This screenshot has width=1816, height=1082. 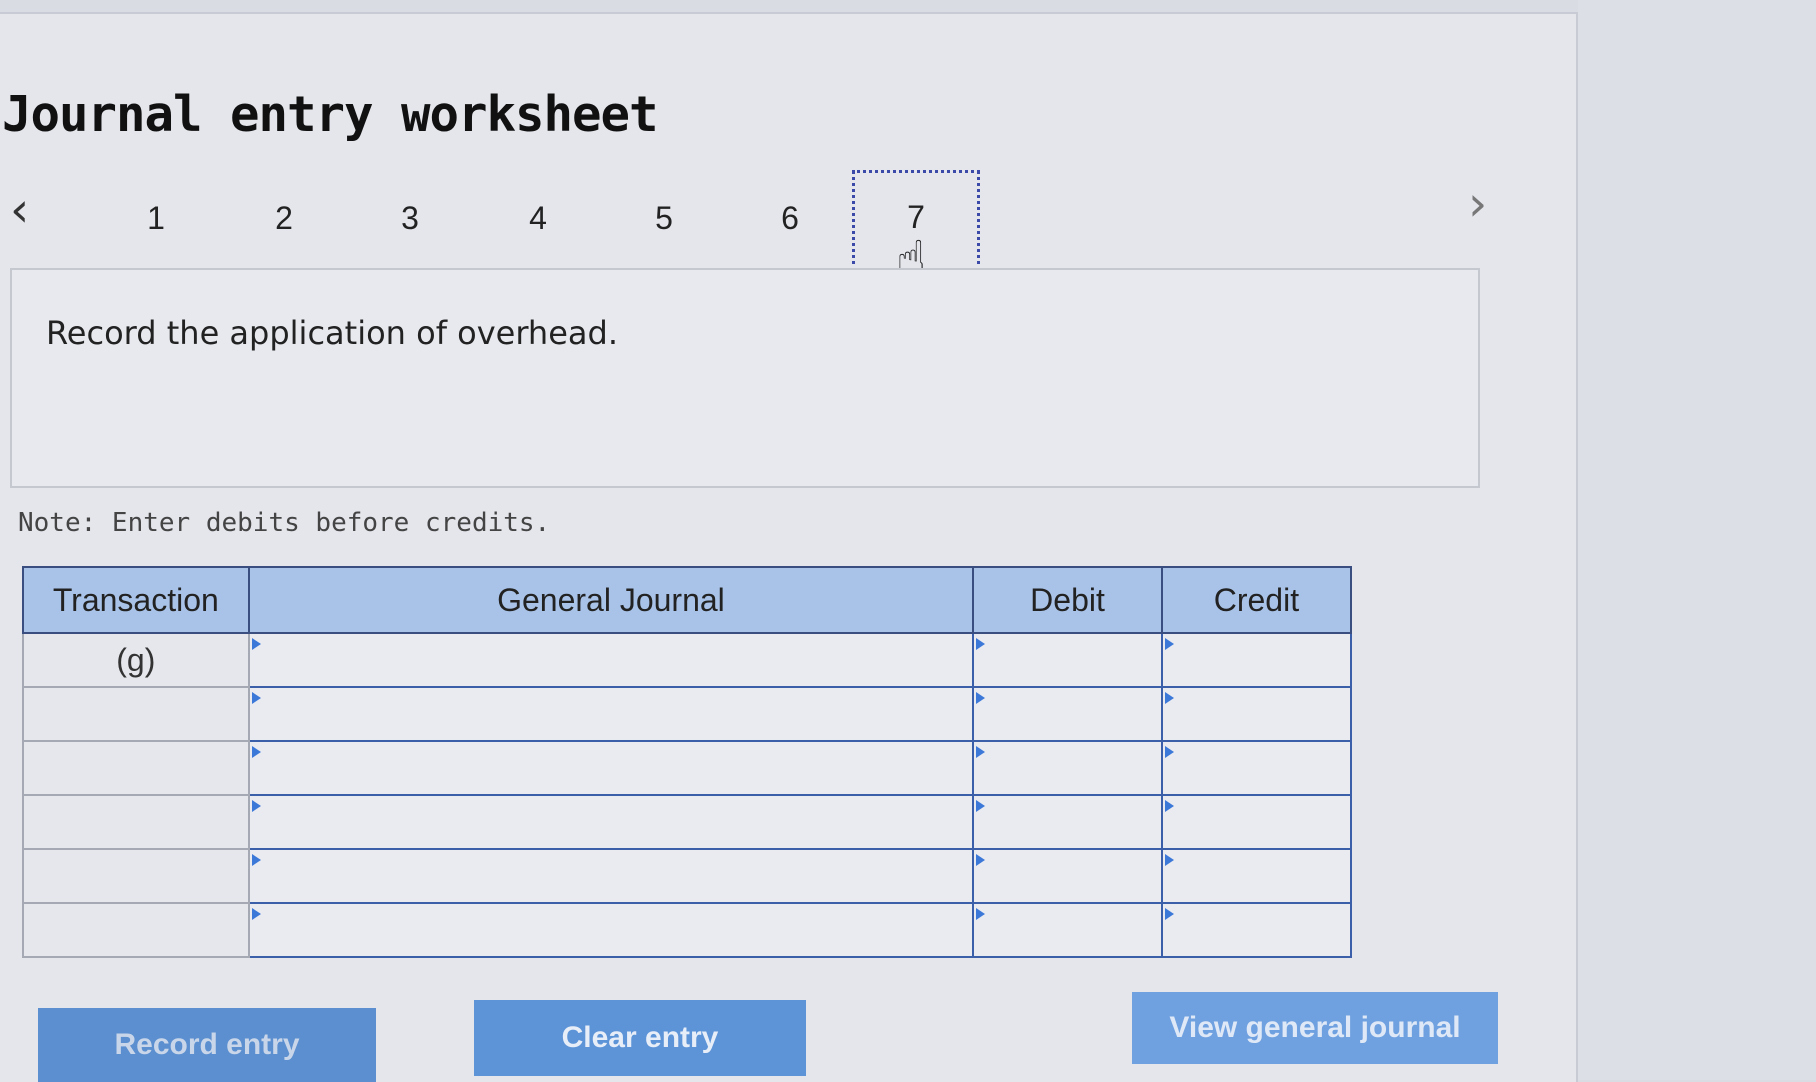 I want to click on page-tab-3: 3, so click(x=410, y=218).